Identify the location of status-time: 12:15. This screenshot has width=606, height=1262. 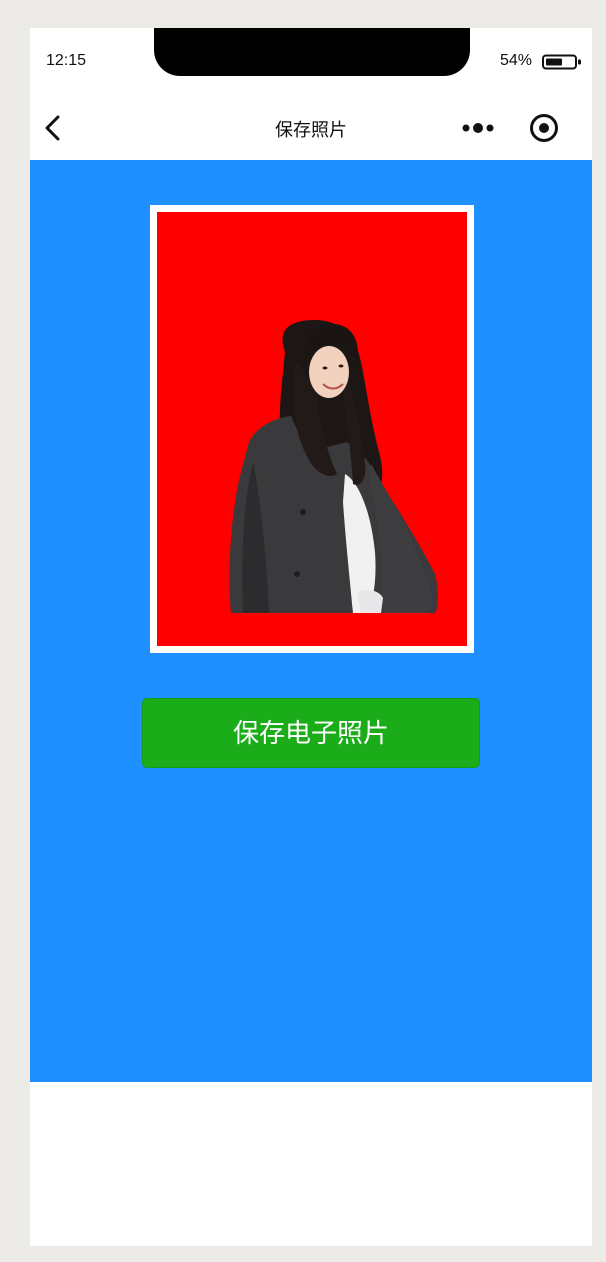
(66, 60).